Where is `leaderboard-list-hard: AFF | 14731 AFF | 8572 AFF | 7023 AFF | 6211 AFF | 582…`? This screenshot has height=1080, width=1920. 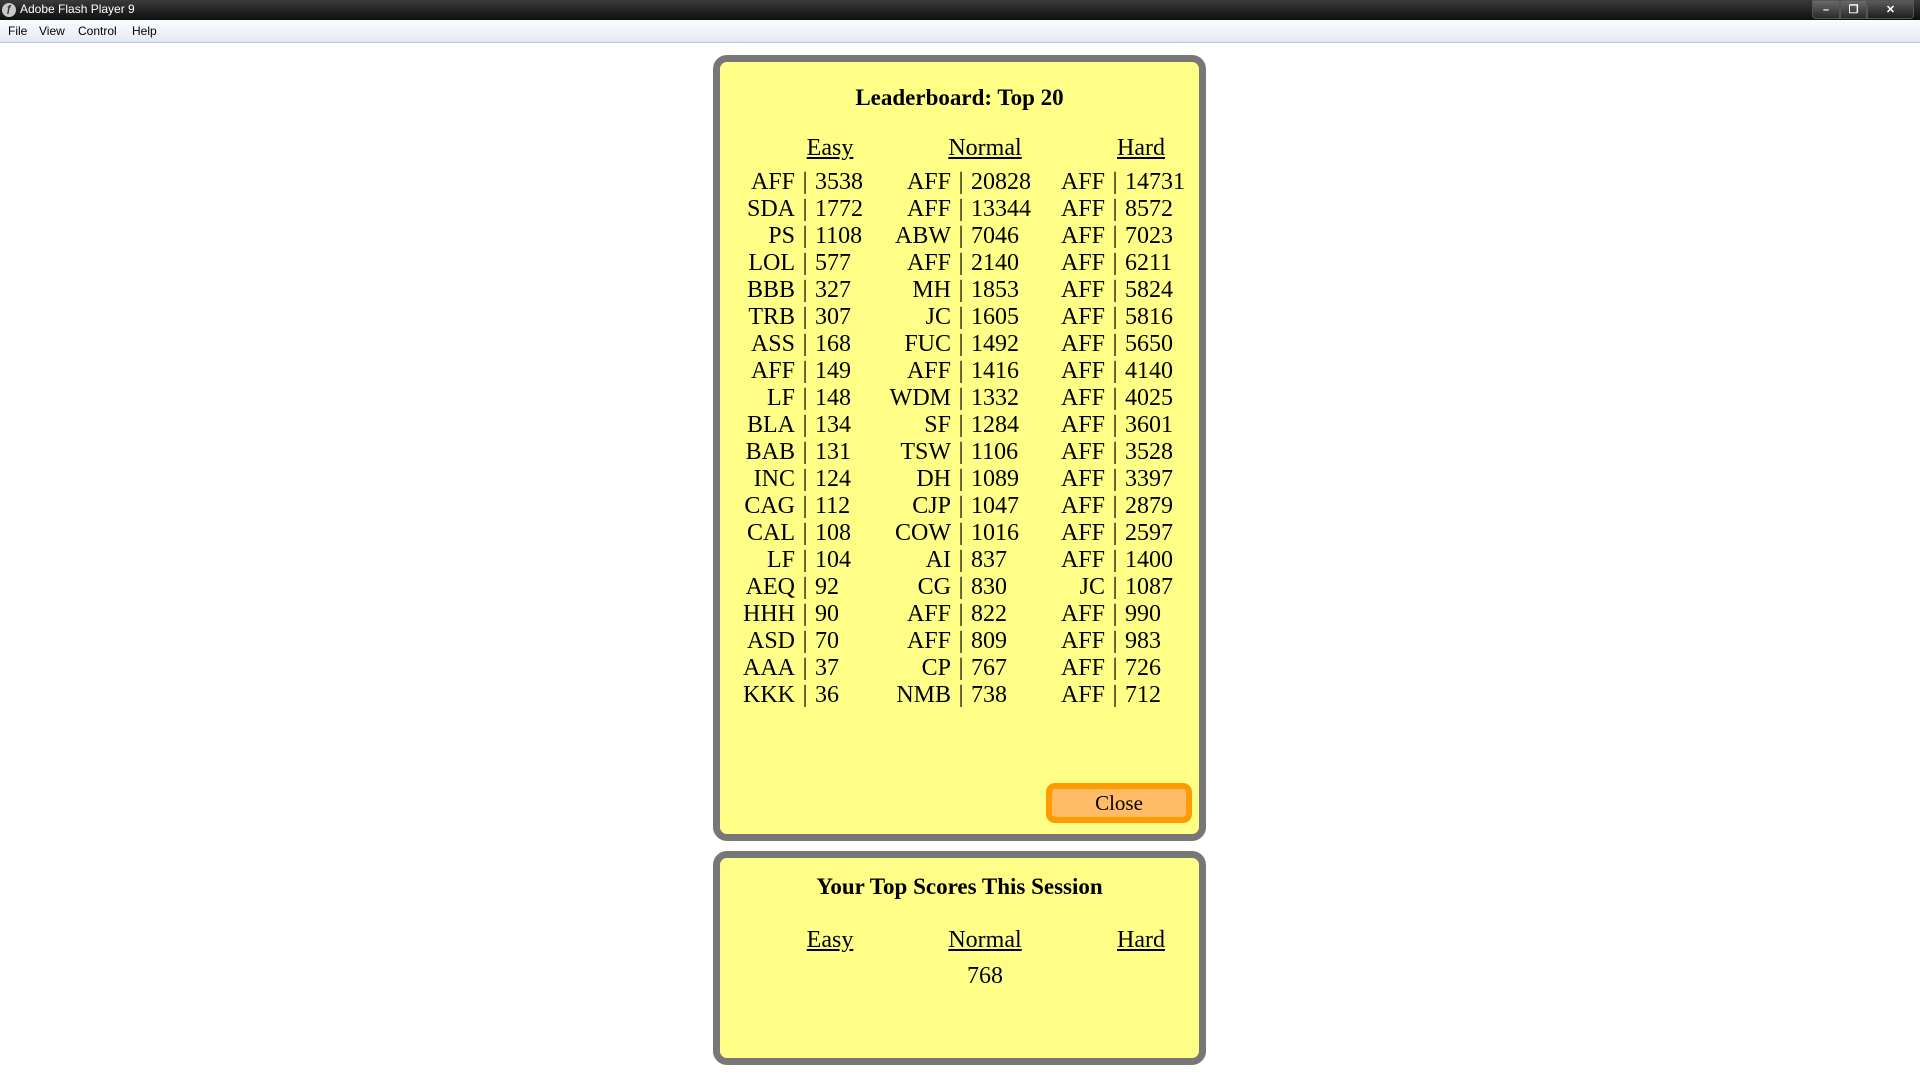
leaderboard-list-hard: AFF | 14731 AFF | 8572 AFF | 7023 AFF | 6211 AFF | 582… is located at coordinates (1120, 439).